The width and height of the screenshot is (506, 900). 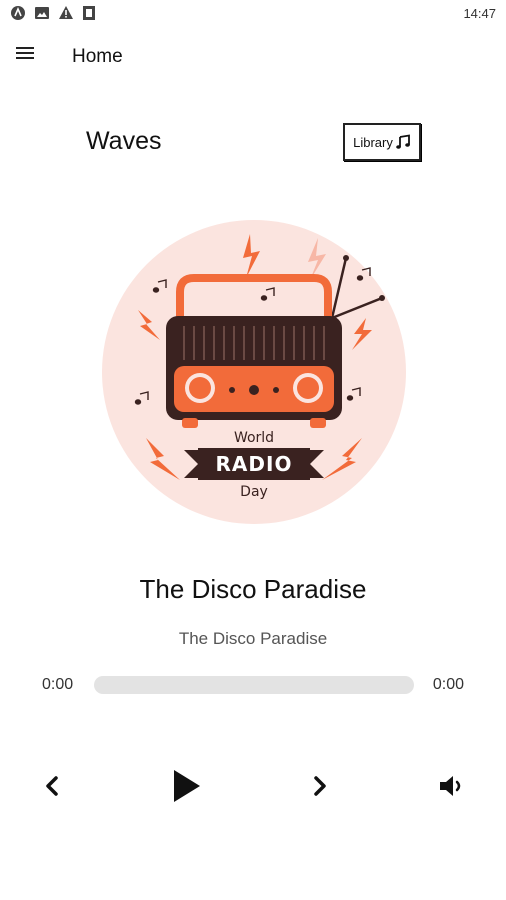 I want to click on play-icon, so click(x=187, y=786).